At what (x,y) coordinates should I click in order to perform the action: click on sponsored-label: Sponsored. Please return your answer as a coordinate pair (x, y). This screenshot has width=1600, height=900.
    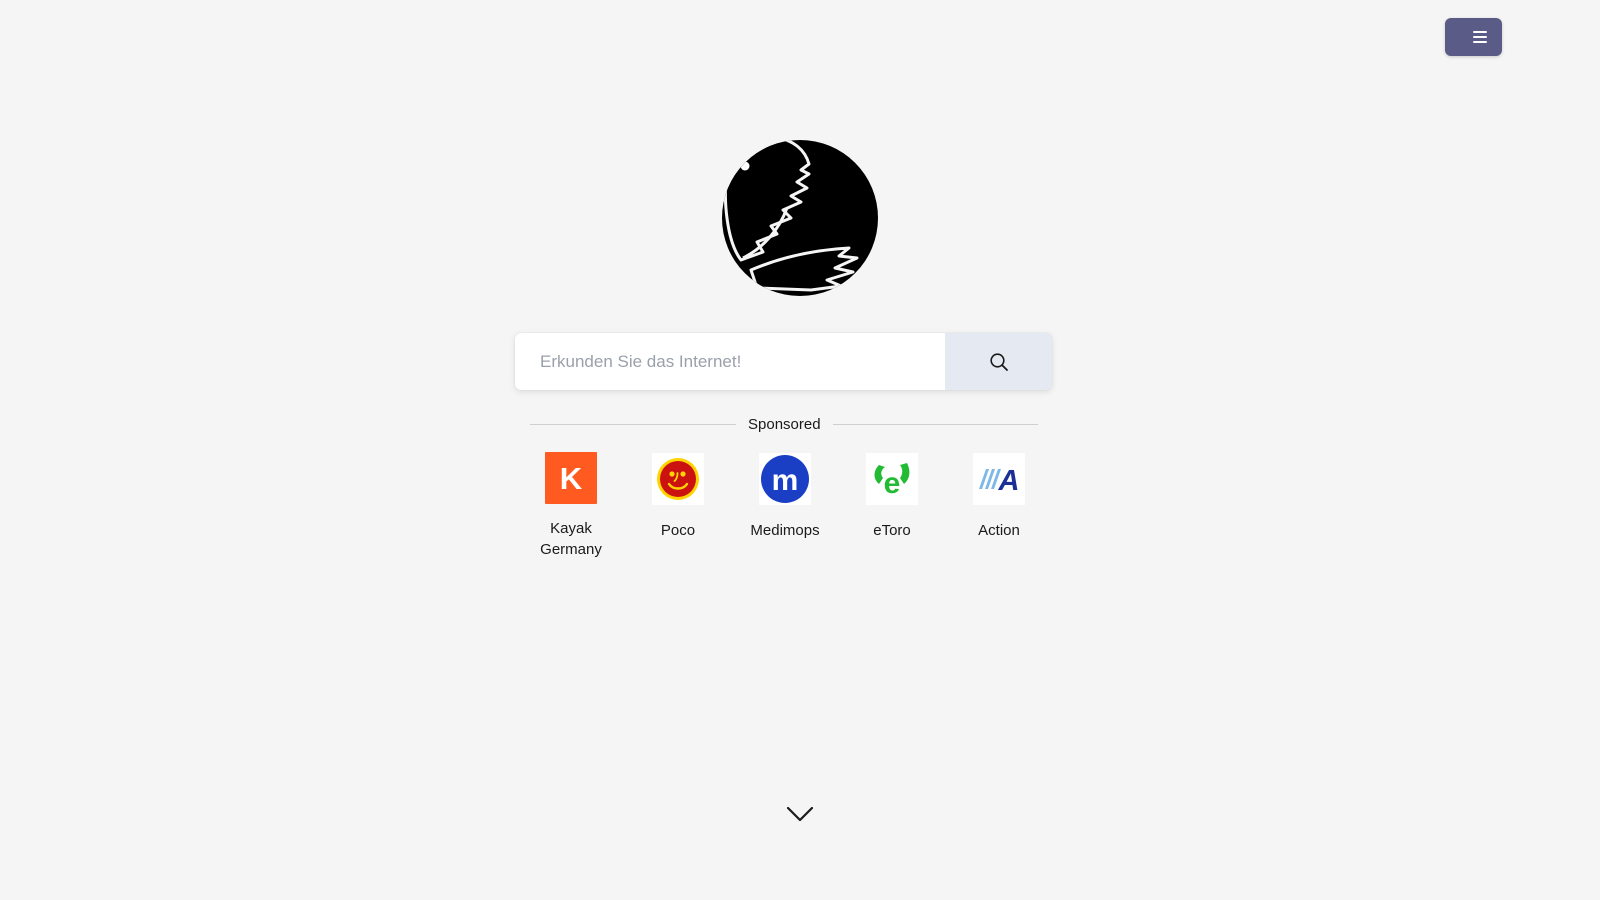
    Looking at the image, I should click on (784, 424).